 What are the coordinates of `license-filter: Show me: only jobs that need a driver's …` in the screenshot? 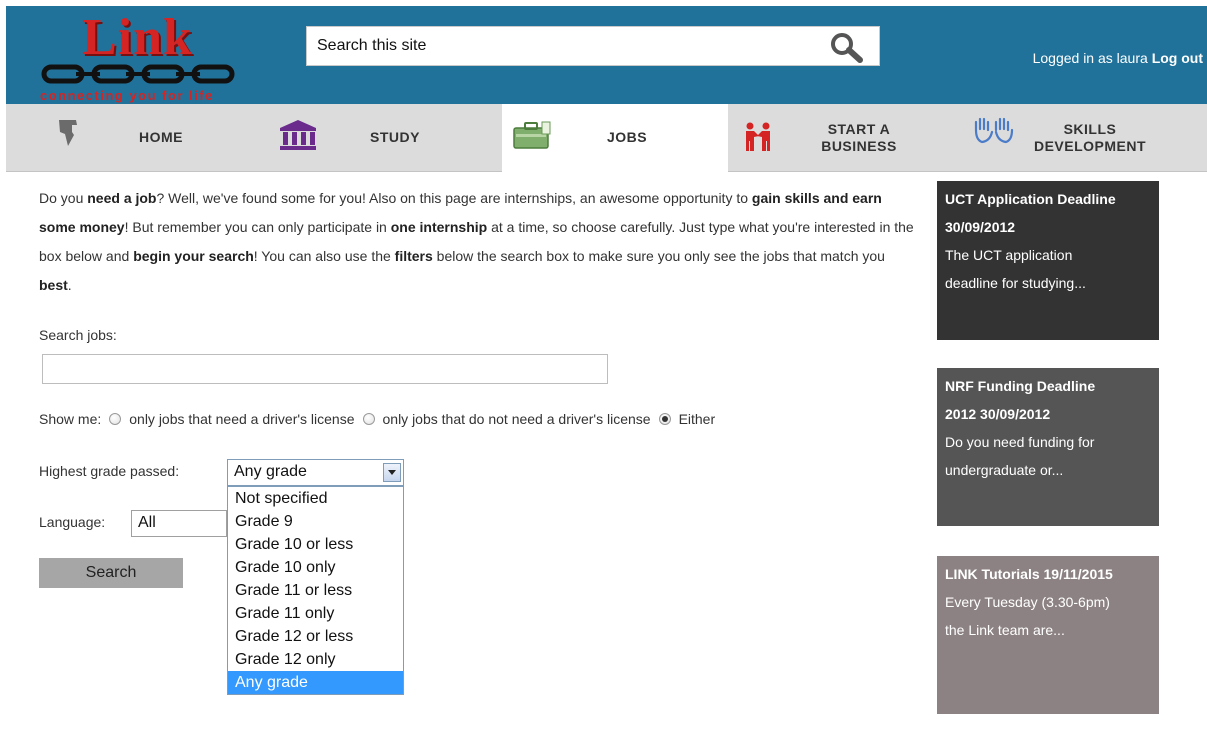 It's located at (377, 419).